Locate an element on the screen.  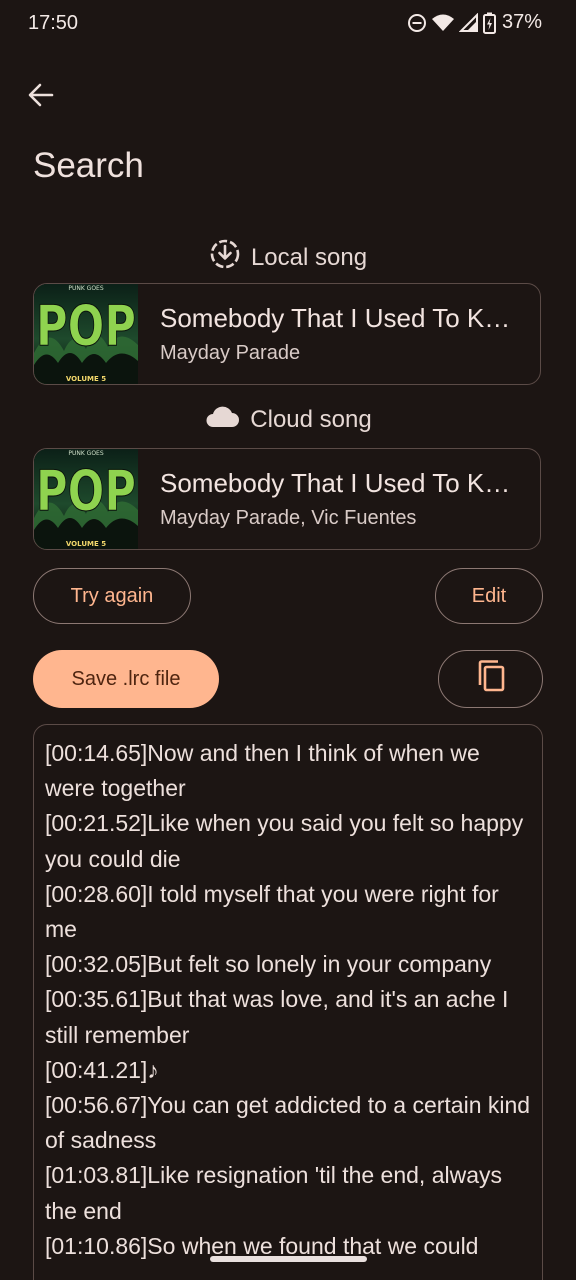
song-artist: Mayday Parade is located at coordinates (230, 353).